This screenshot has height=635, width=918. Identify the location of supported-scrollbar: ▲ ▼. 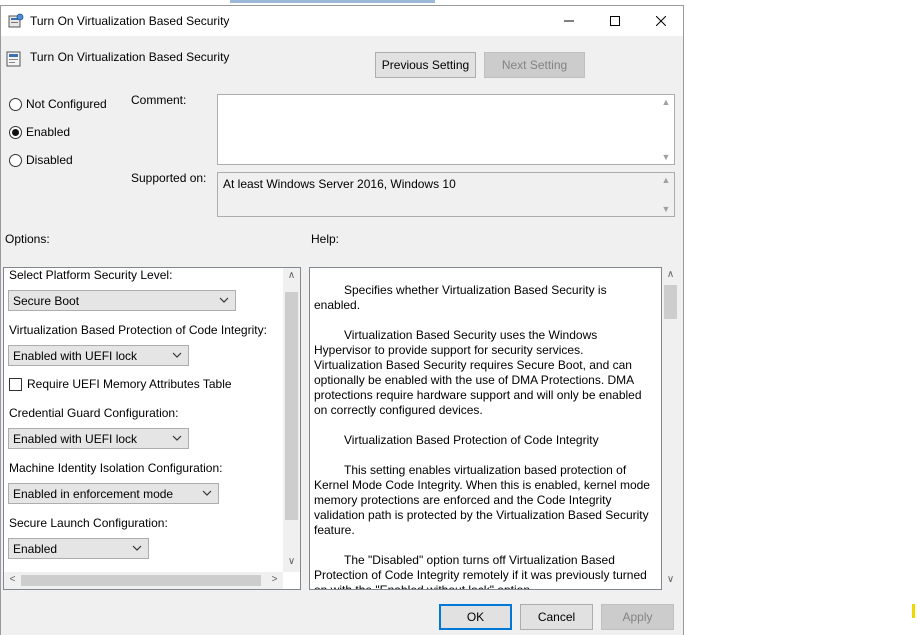
(666, 194).